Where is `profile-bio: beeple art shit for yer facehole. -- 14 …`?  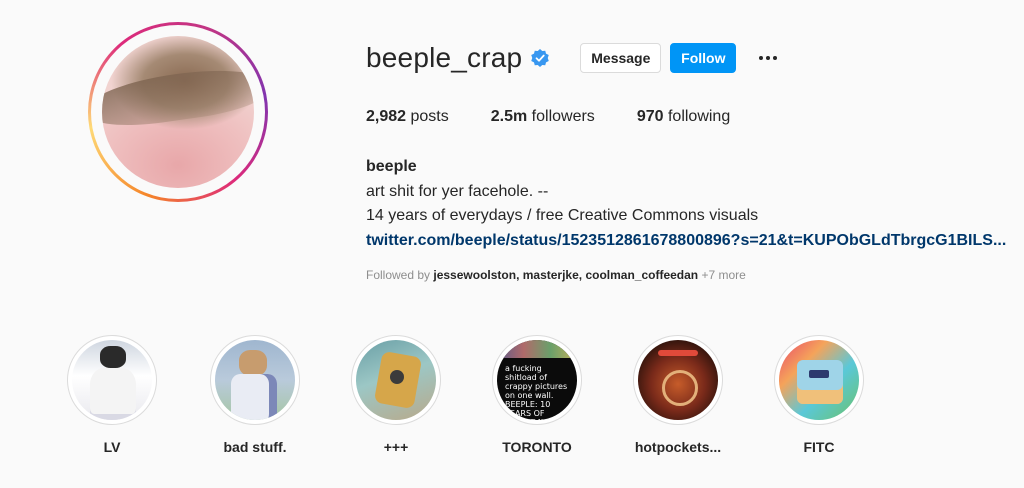 profile-bio: beeple art shit for yer facehole. -- 14 … is located at coordinates (686, 204).